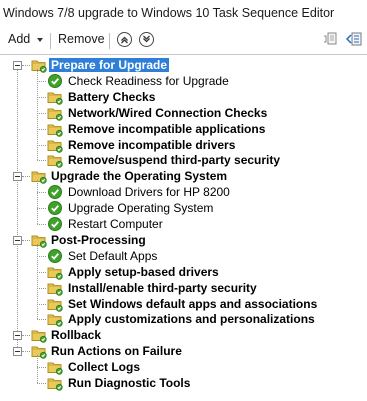  I want to click on tree-step: Remove/suspend third-party security, so click(183, 160).